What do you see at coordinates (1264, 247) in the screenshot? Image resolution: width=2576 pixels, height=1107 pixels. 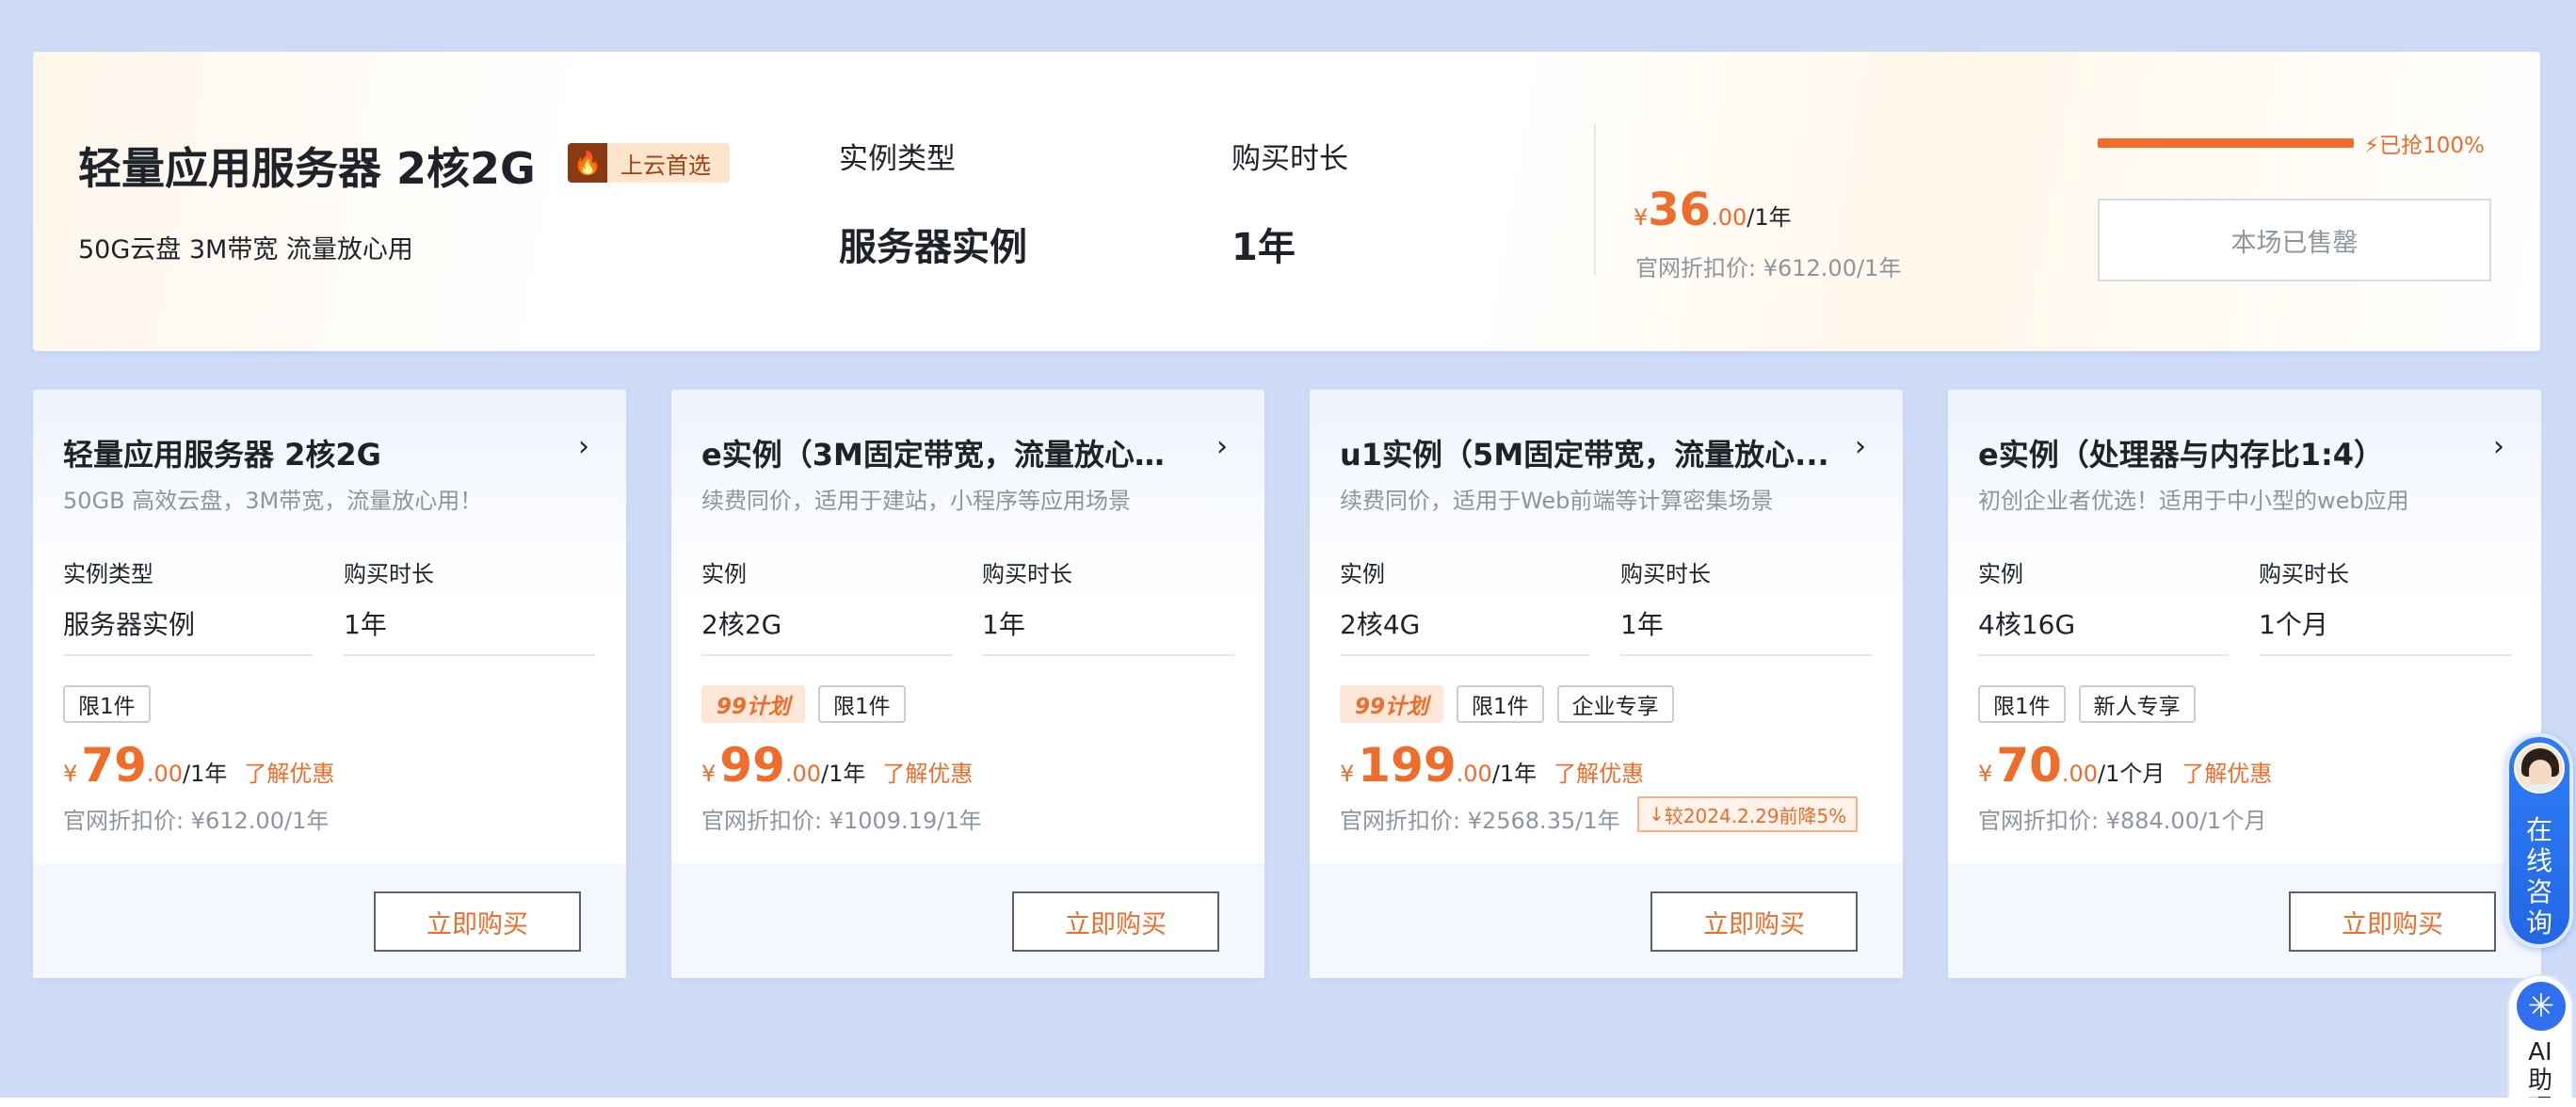 I see `featured-spec-value-duration: 1年` at bounding box center [1264, 247].